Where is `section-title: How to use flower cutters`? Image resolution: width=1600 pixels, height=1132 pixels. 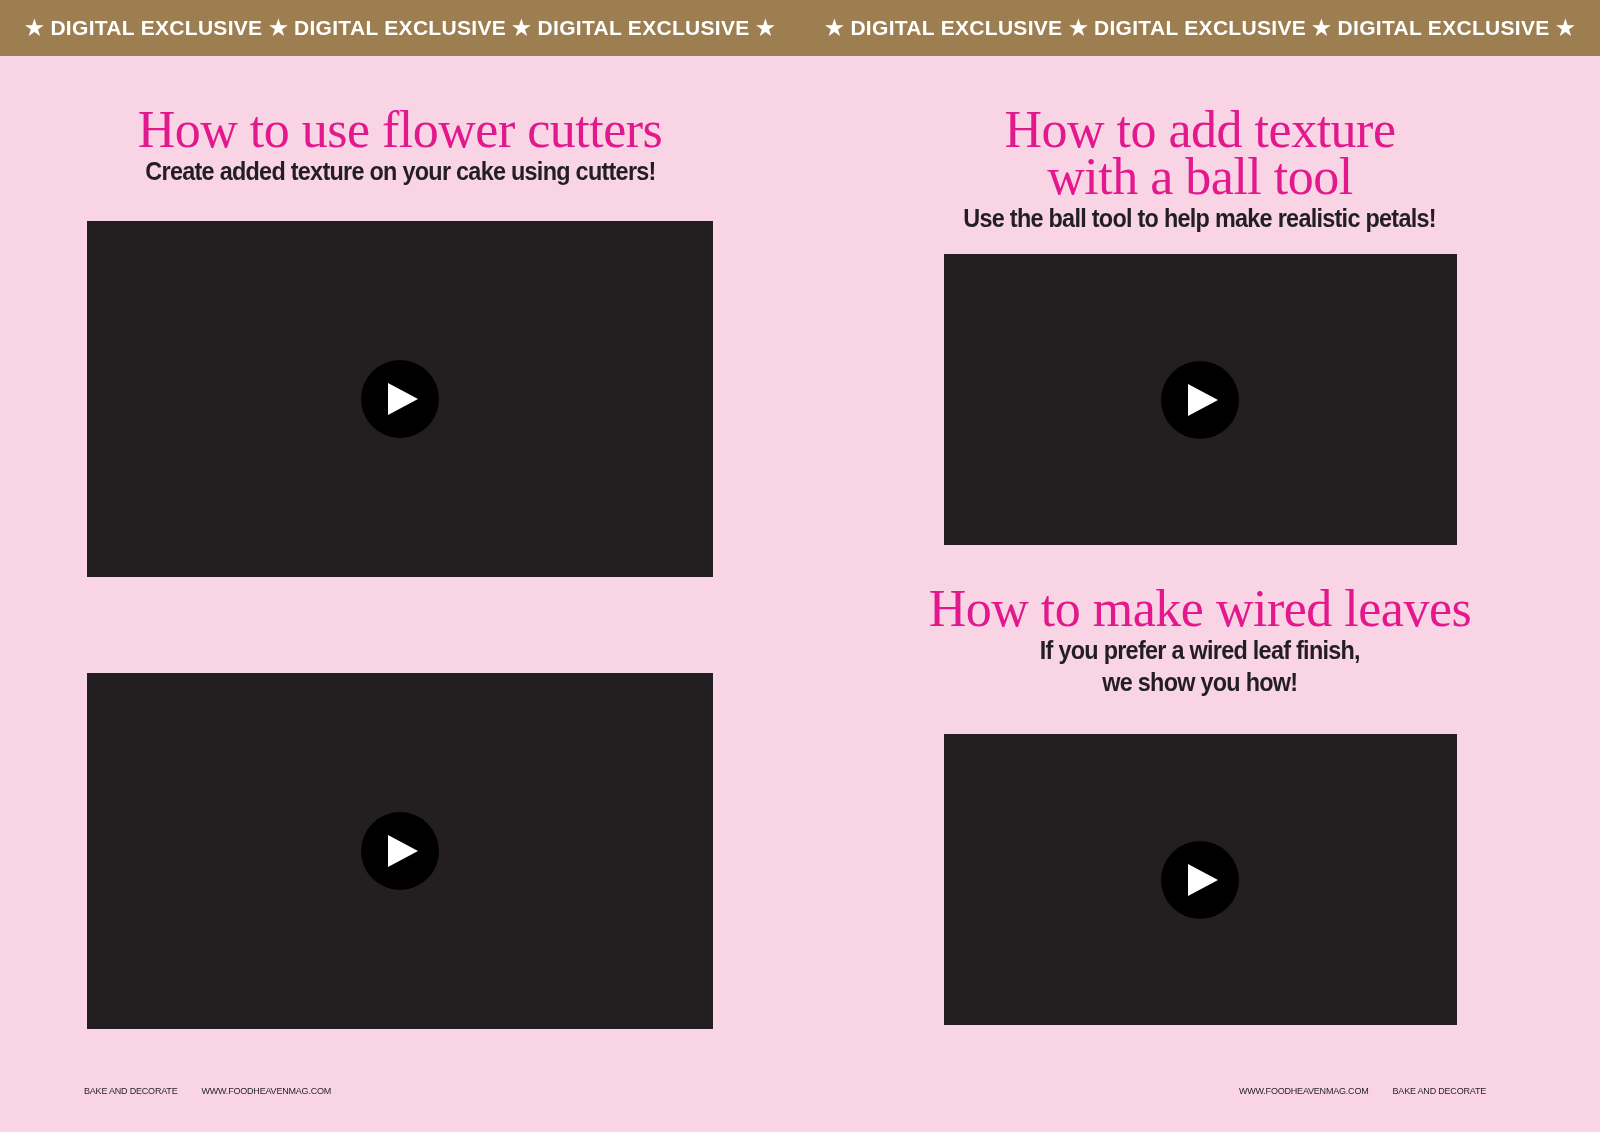 section-title: How to use flower cutters is located at coordinates (400, 129).